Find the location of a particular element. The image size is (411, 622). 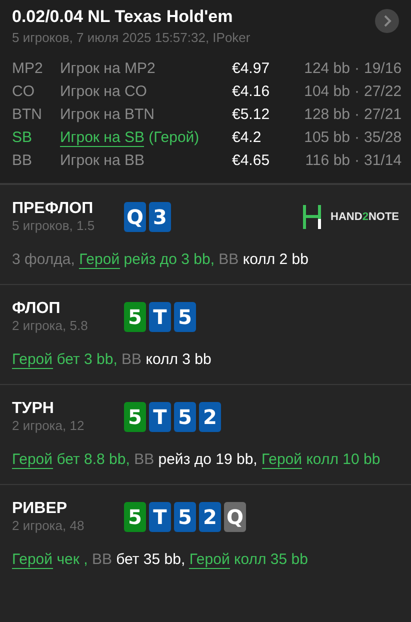

player-stack: €5.12 is located at coordinates (251, 115).